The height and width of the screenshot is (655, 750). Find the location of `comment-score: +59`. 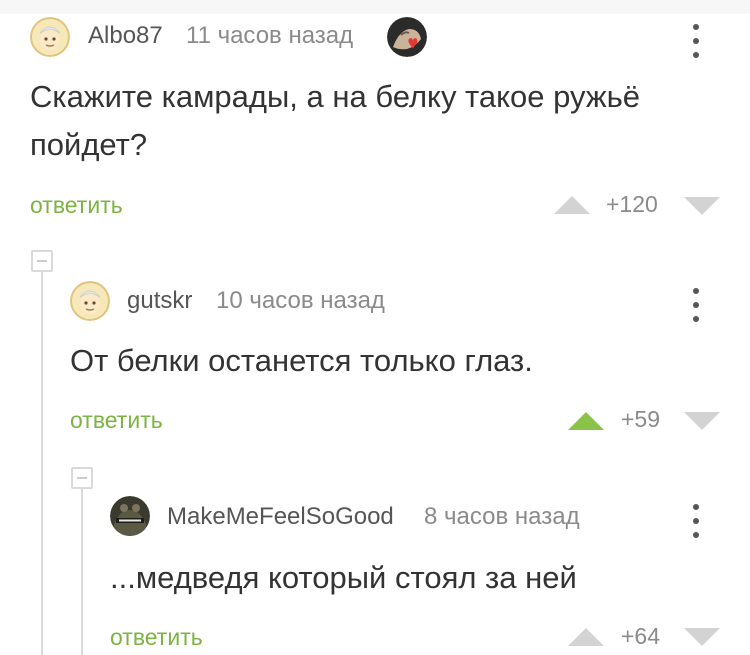

comment-score: +59 is located at coordinates (641, 419).